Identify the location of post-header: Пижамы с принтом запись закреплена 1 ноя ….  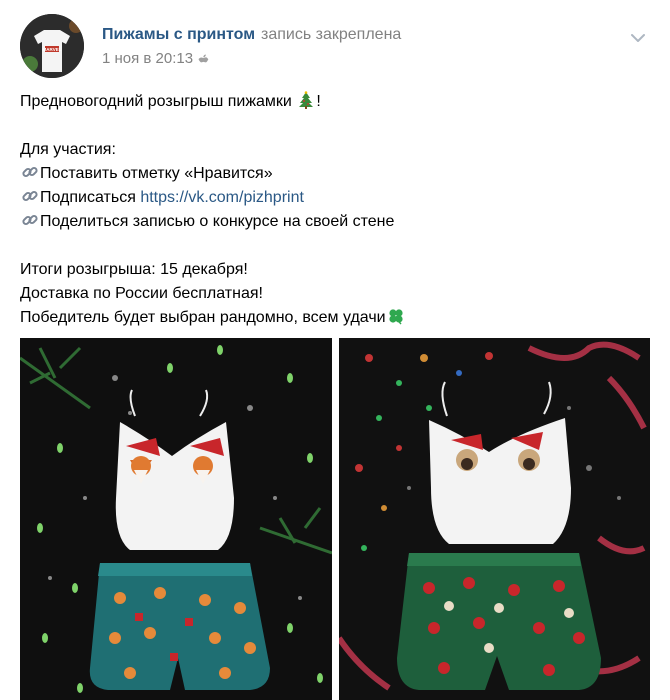
(251, 46).